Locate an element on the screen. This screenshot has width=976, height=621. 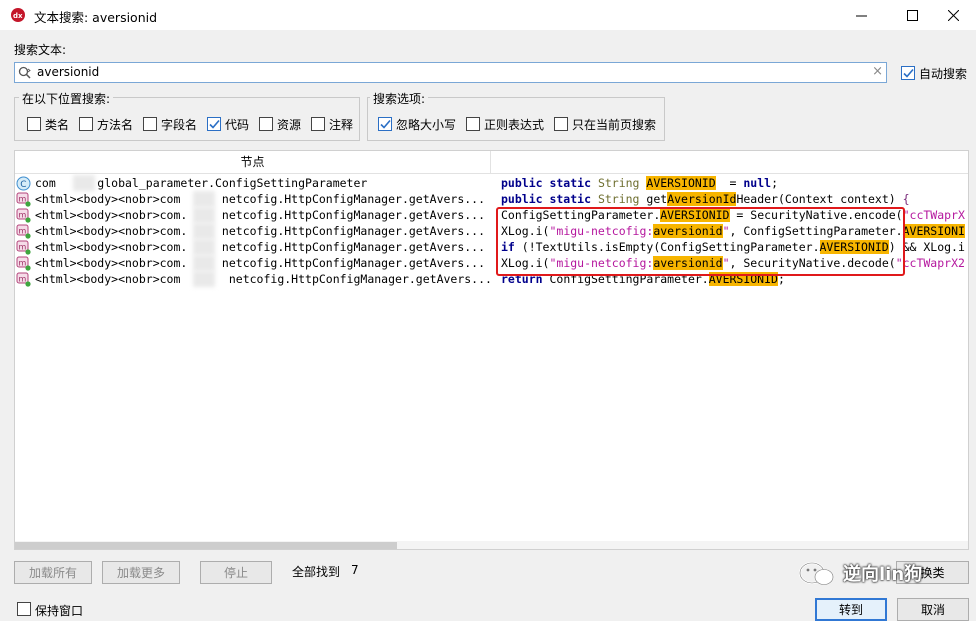
code-token: AVERSIONI is located at coordinates (933, 231).